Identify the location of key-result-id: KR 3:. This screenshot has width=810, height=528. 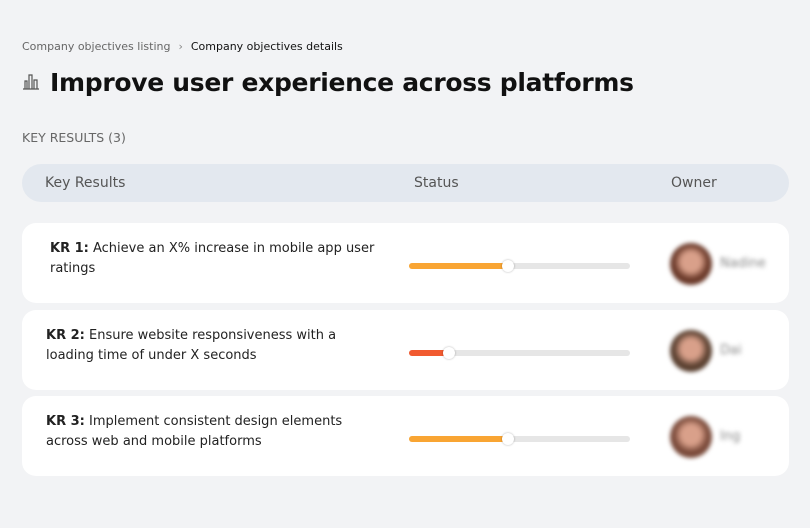
(65, 421).